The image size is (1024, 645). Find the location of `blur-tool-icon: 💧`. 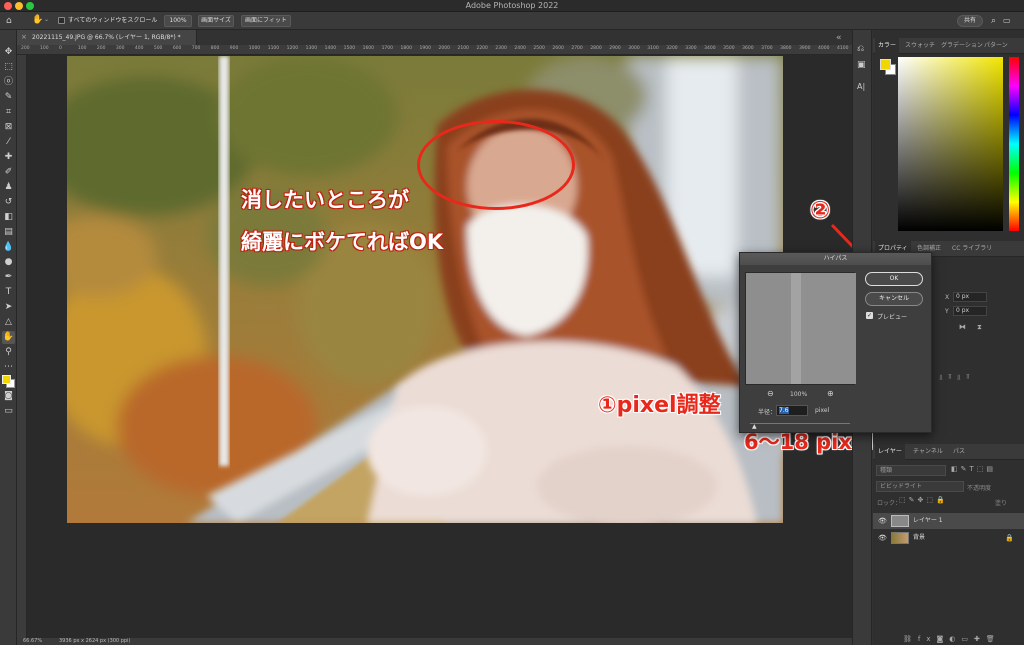

blur-tool-icon: 💧 is located at coordinates (8, 247).